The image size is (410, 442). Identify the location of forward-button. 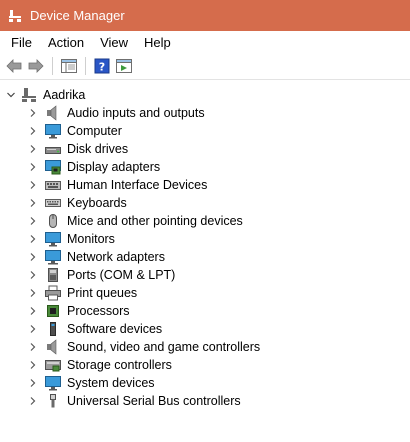
(36, 66).